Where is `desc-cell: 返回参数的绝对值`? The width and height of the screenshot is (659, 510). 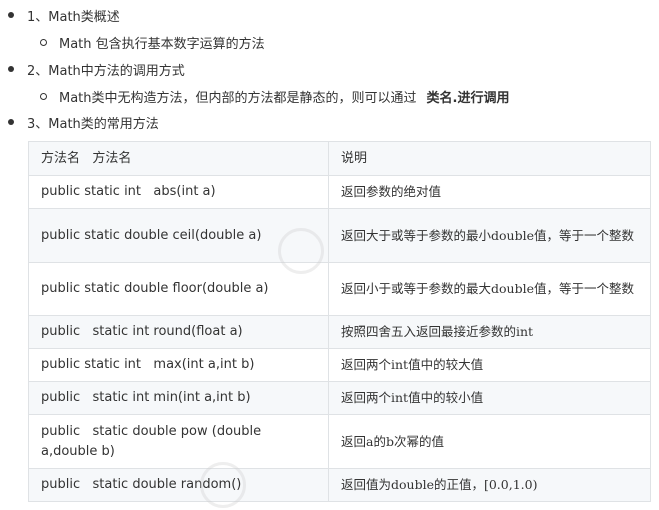 desc-cell: 返回参数的绝对值 is located at coordinates (489, 192).